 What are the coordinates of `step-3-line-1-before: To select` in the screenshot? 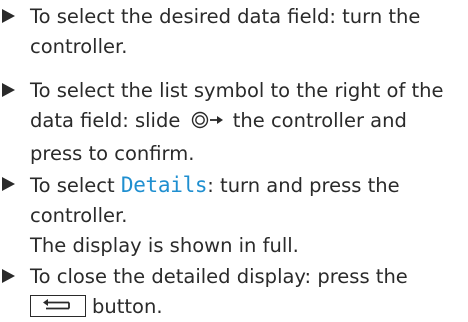 It's located at (72, 185).